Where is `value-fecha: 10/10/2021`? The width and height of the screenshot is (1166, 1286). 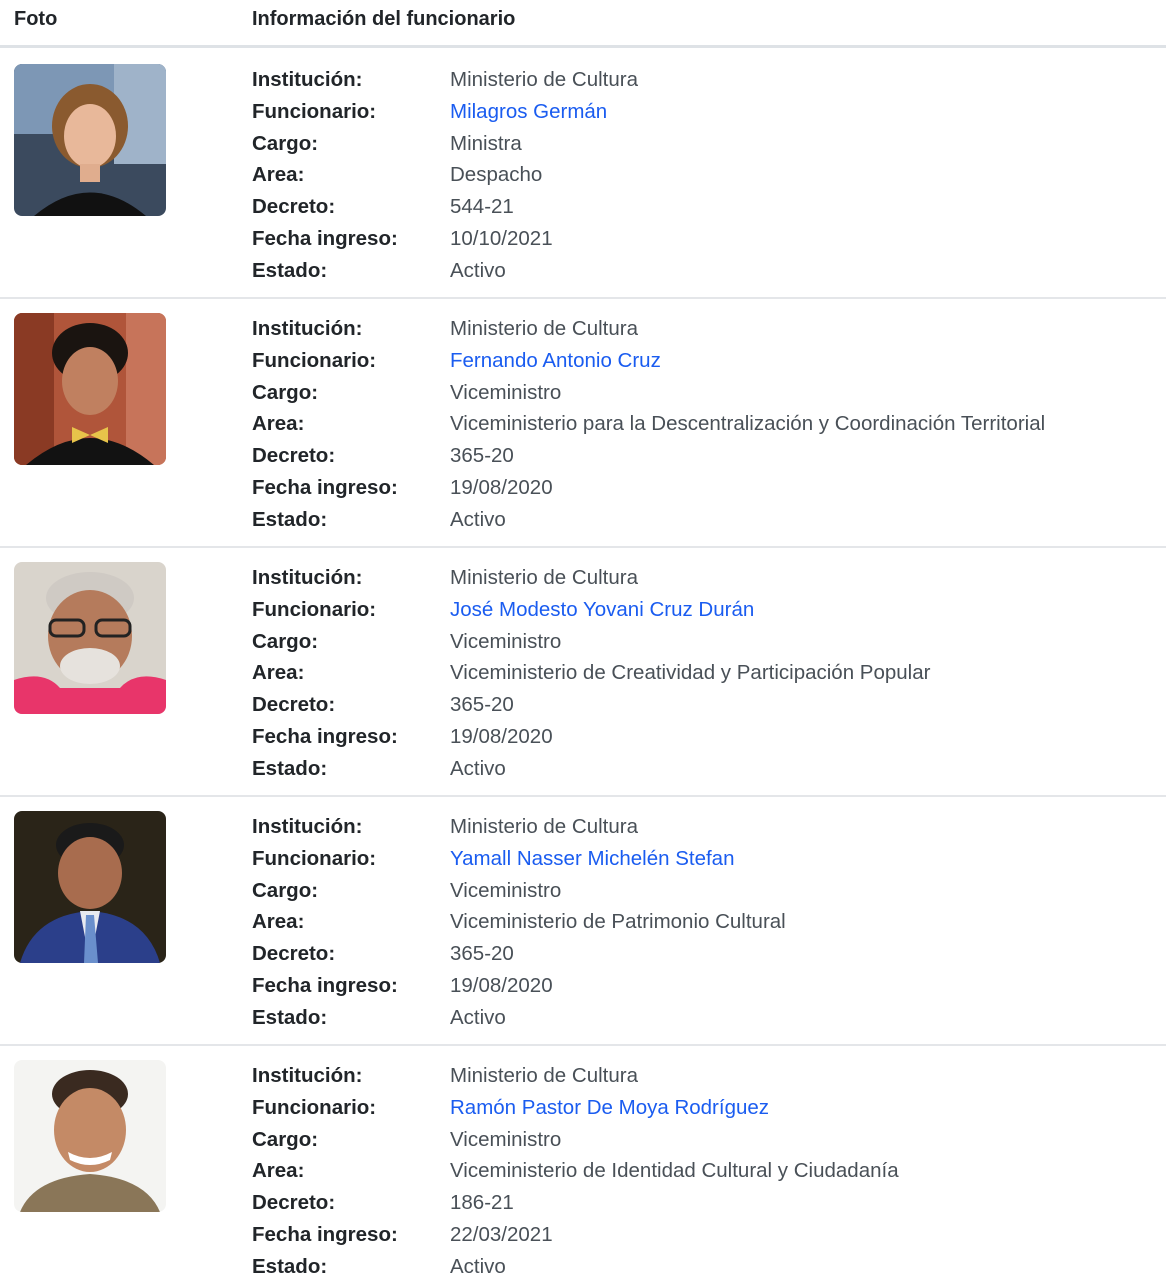
value-fecha: 10/10/2021 is located at coordinates (501, 238).